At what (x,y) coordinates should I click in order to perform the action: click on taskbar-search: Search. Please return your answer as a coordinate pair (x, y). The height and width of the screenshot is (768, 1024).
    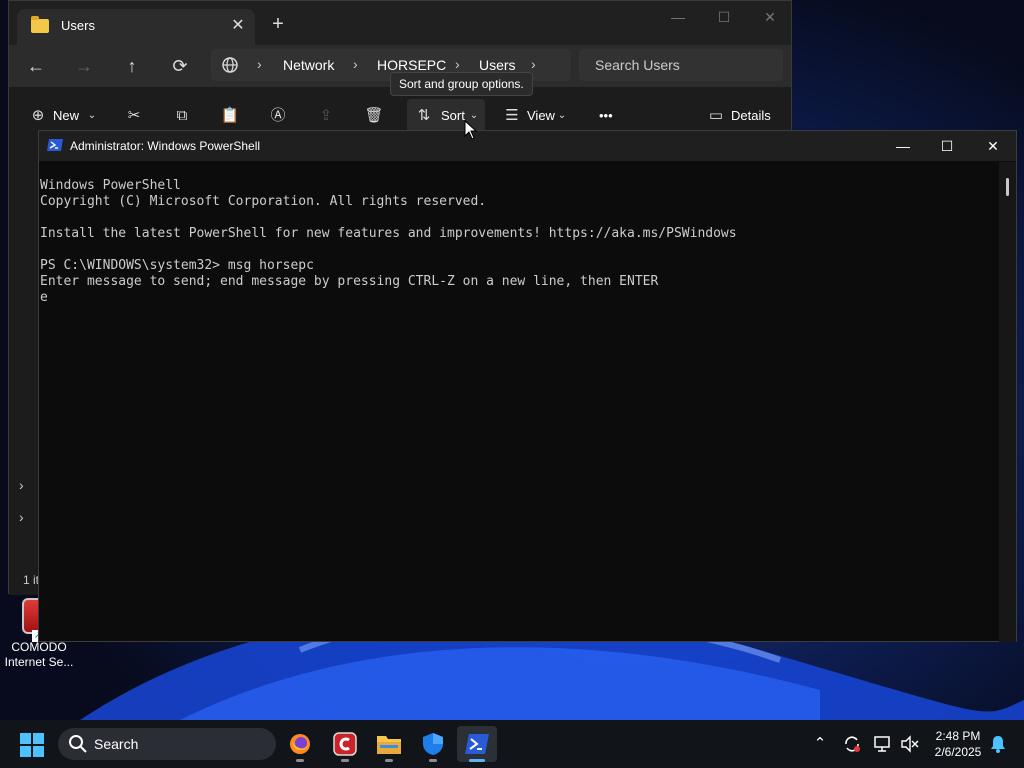
    Looking at the image, I should click on (167, 744).